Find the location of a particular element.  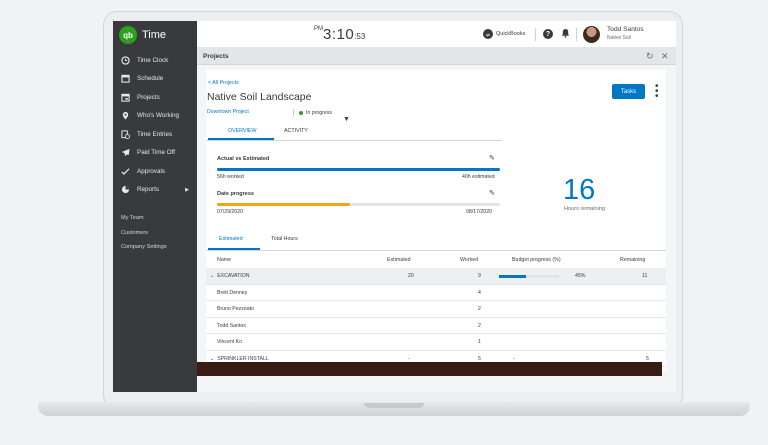

column-header-remaining: Remaining is located at coordinates (633, 260).